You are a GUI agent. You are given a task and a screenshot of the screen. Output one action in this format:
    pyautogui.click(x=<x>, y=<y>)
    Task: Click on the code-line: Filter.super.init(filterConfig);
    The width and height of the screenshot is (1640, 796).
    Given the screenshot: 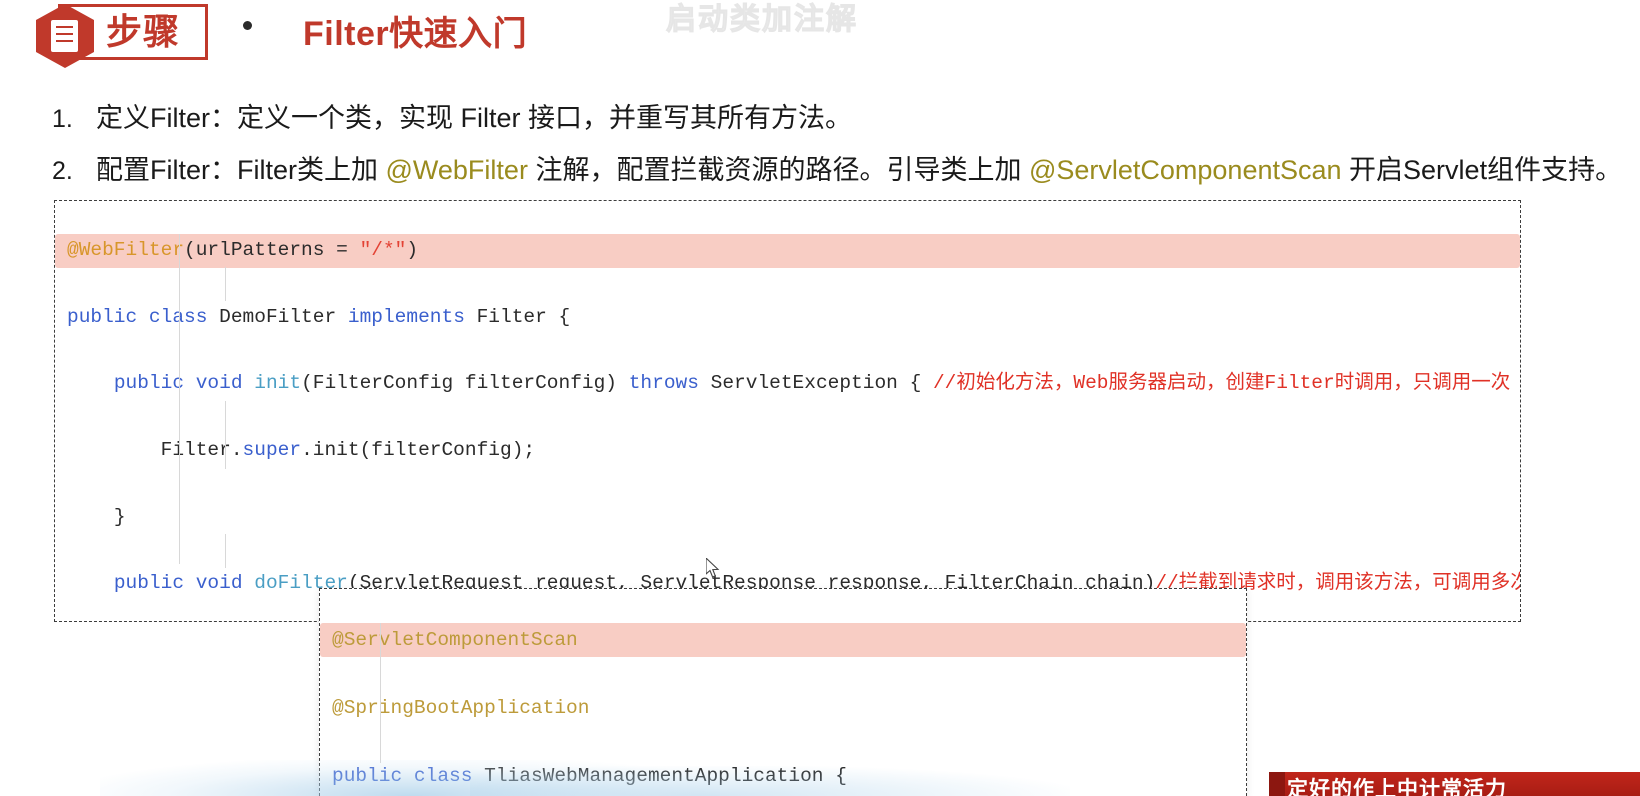 What is the action you would take?
    pyautogui.click(x=348, y=450)
    